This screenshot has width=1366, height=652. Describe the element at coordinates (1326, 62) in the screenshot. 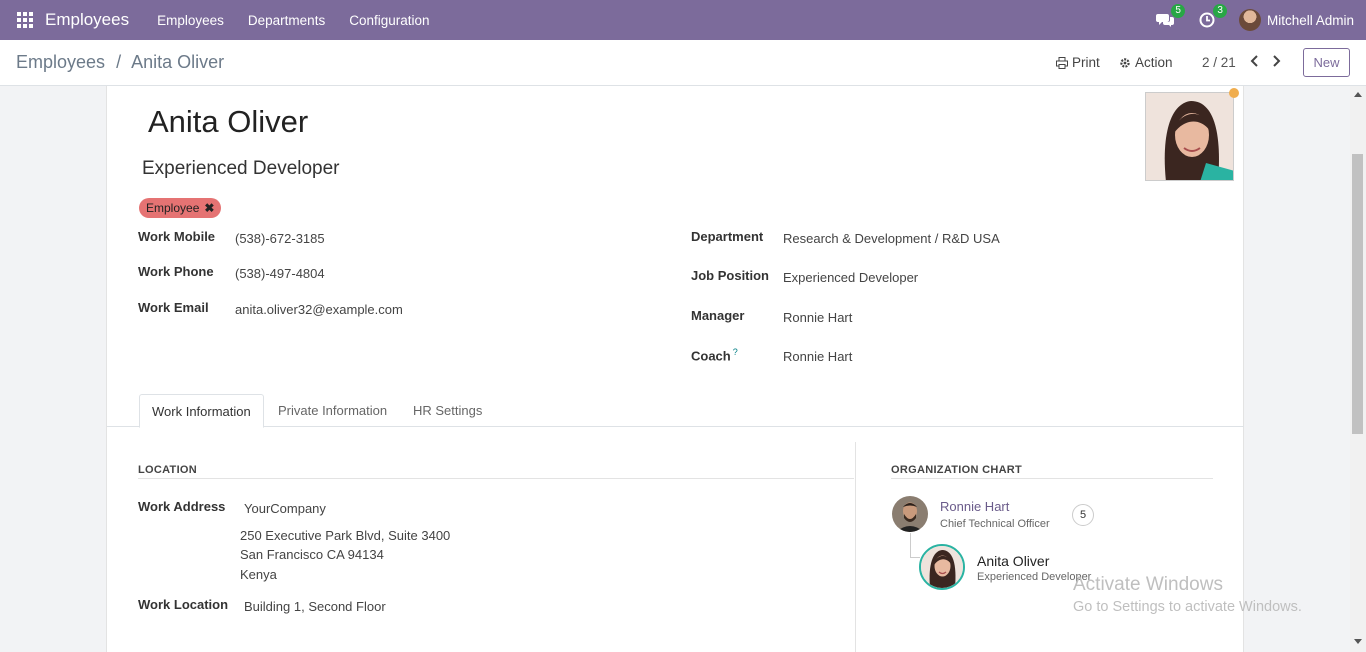

I see `new-button: New` at that location.